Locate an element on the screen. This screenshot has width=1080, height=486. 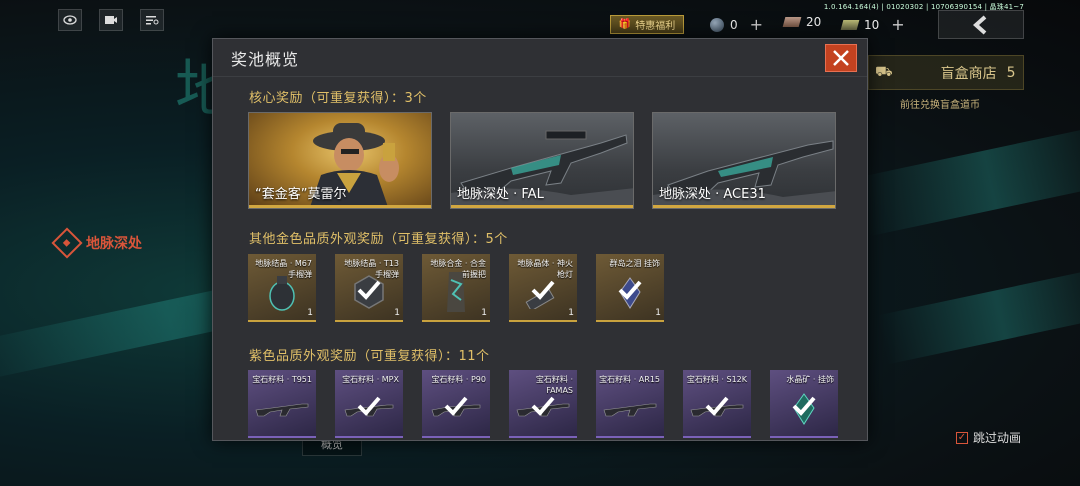
item-name: 宝石籽料 · AR15 is located at coordinates (629, 379).